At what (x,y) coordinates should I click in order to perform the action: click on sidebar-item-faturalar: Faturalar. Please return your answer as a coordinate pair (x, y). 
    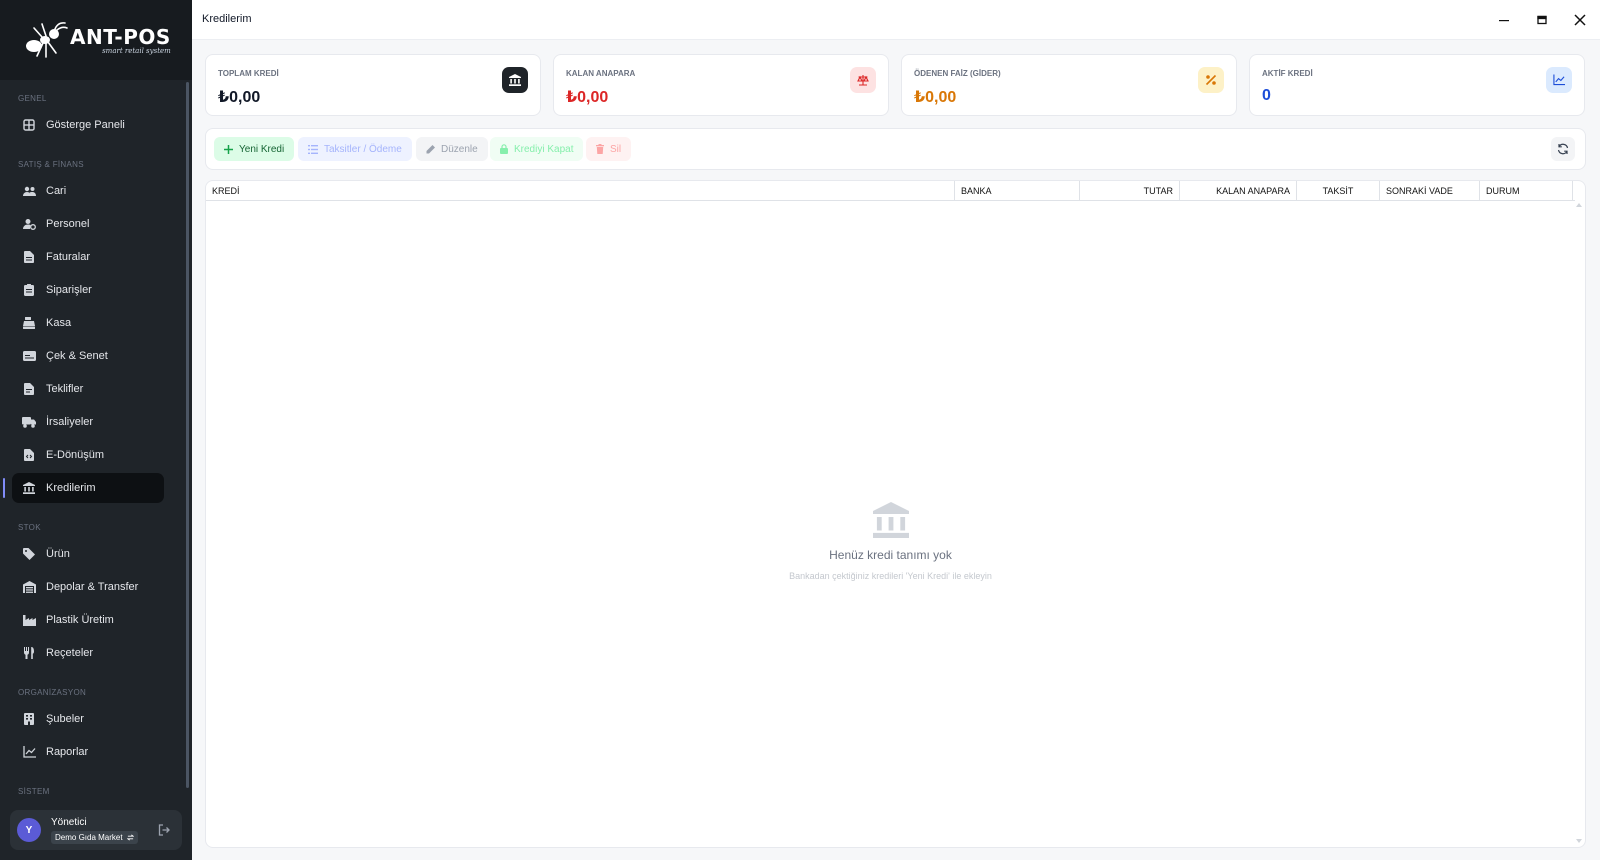
    Looking at the image, I should click on (88, 257).